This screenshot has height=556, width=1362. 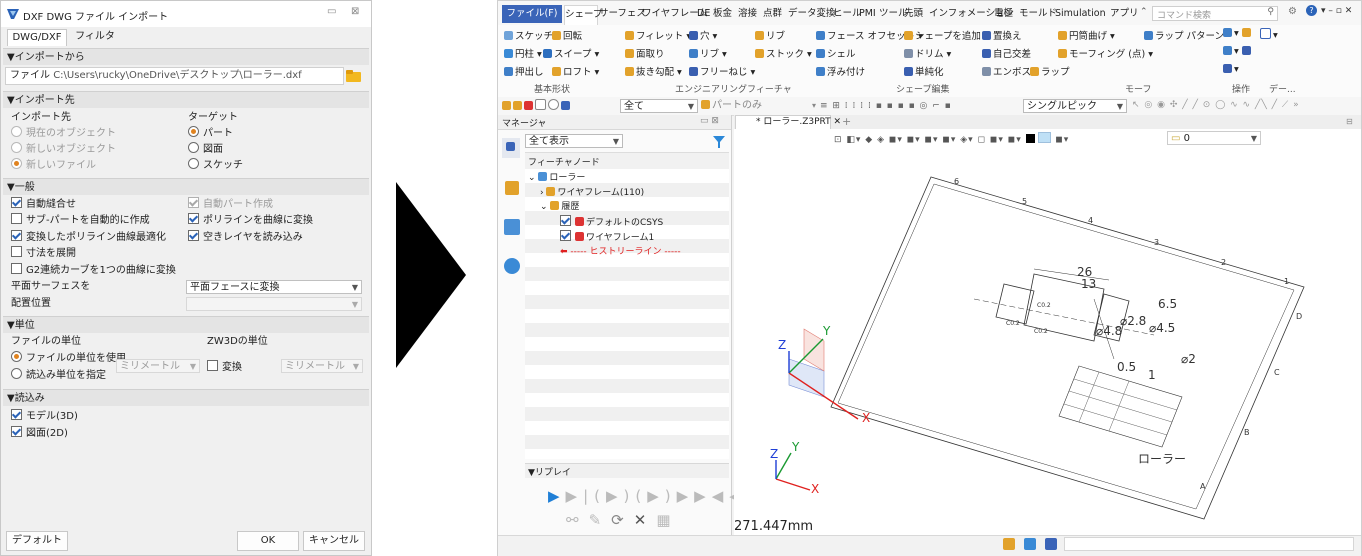 What do you see at coordinates (230, 204) in the screenshot?
I see `auto-part-checkbox: 自動パート作成` at bounding box center [230, 204].